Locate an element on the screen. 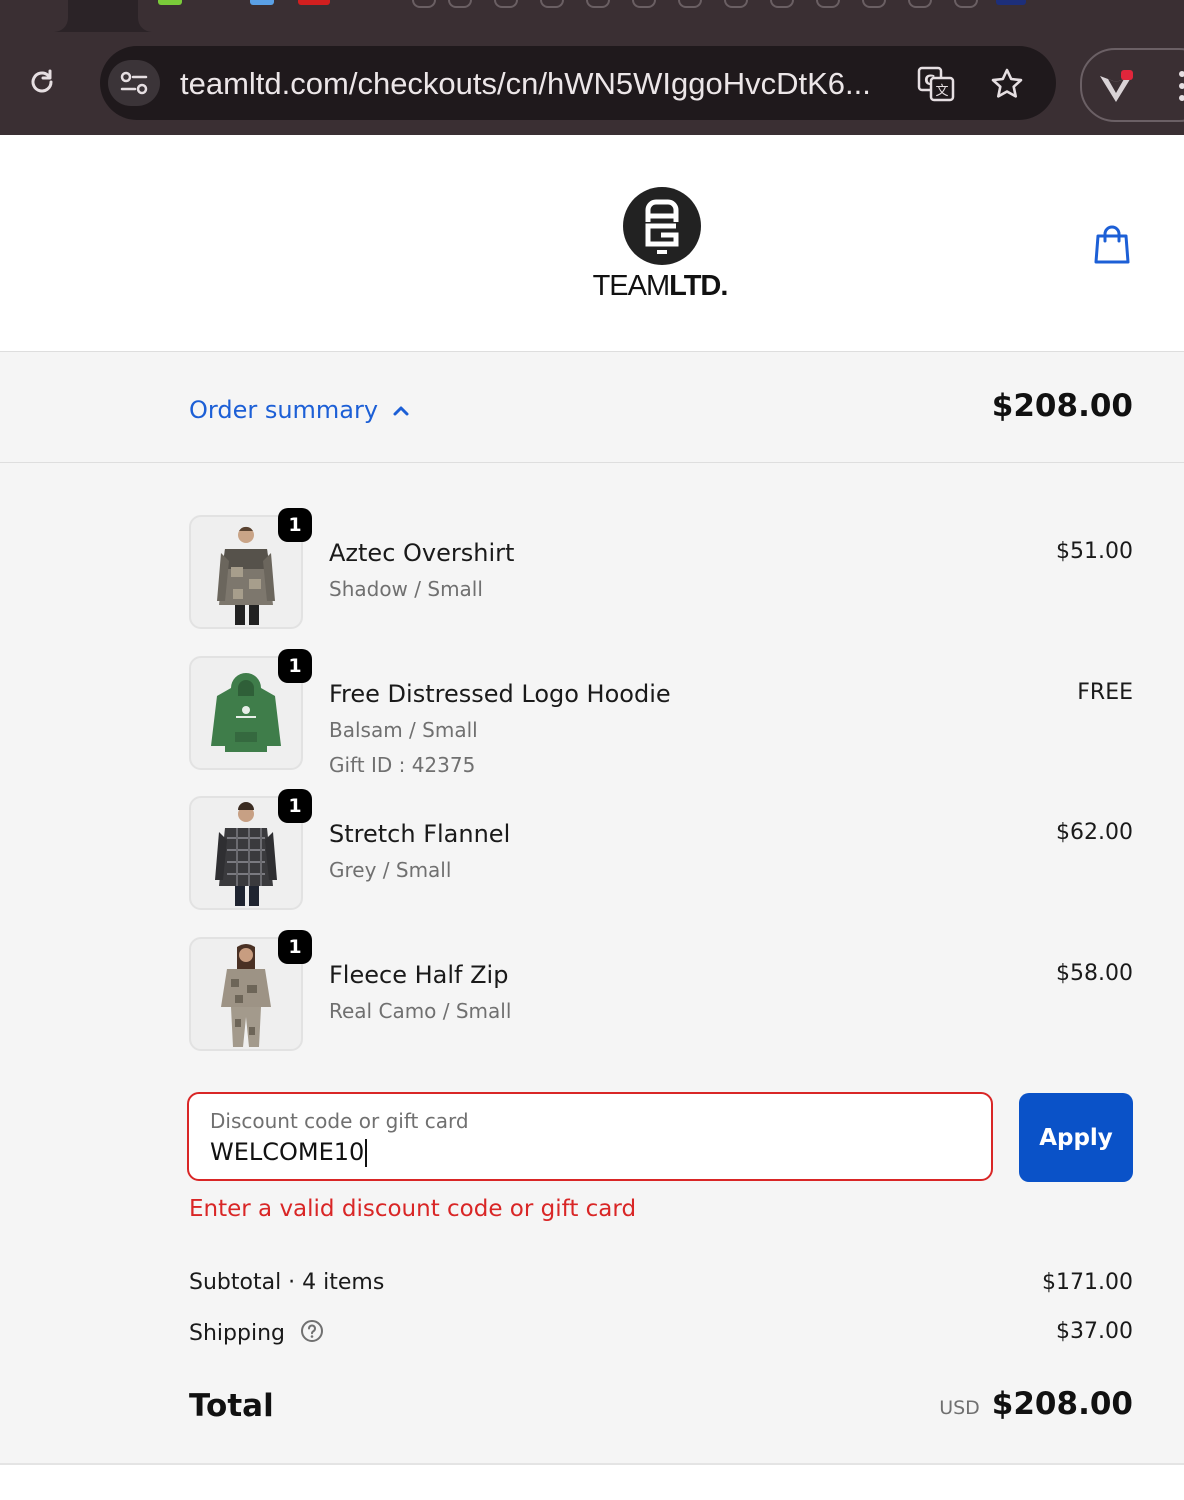 This screenshot has width=1184, height=1500. item-price: $51.00 is located at coordinates (1094, 551).